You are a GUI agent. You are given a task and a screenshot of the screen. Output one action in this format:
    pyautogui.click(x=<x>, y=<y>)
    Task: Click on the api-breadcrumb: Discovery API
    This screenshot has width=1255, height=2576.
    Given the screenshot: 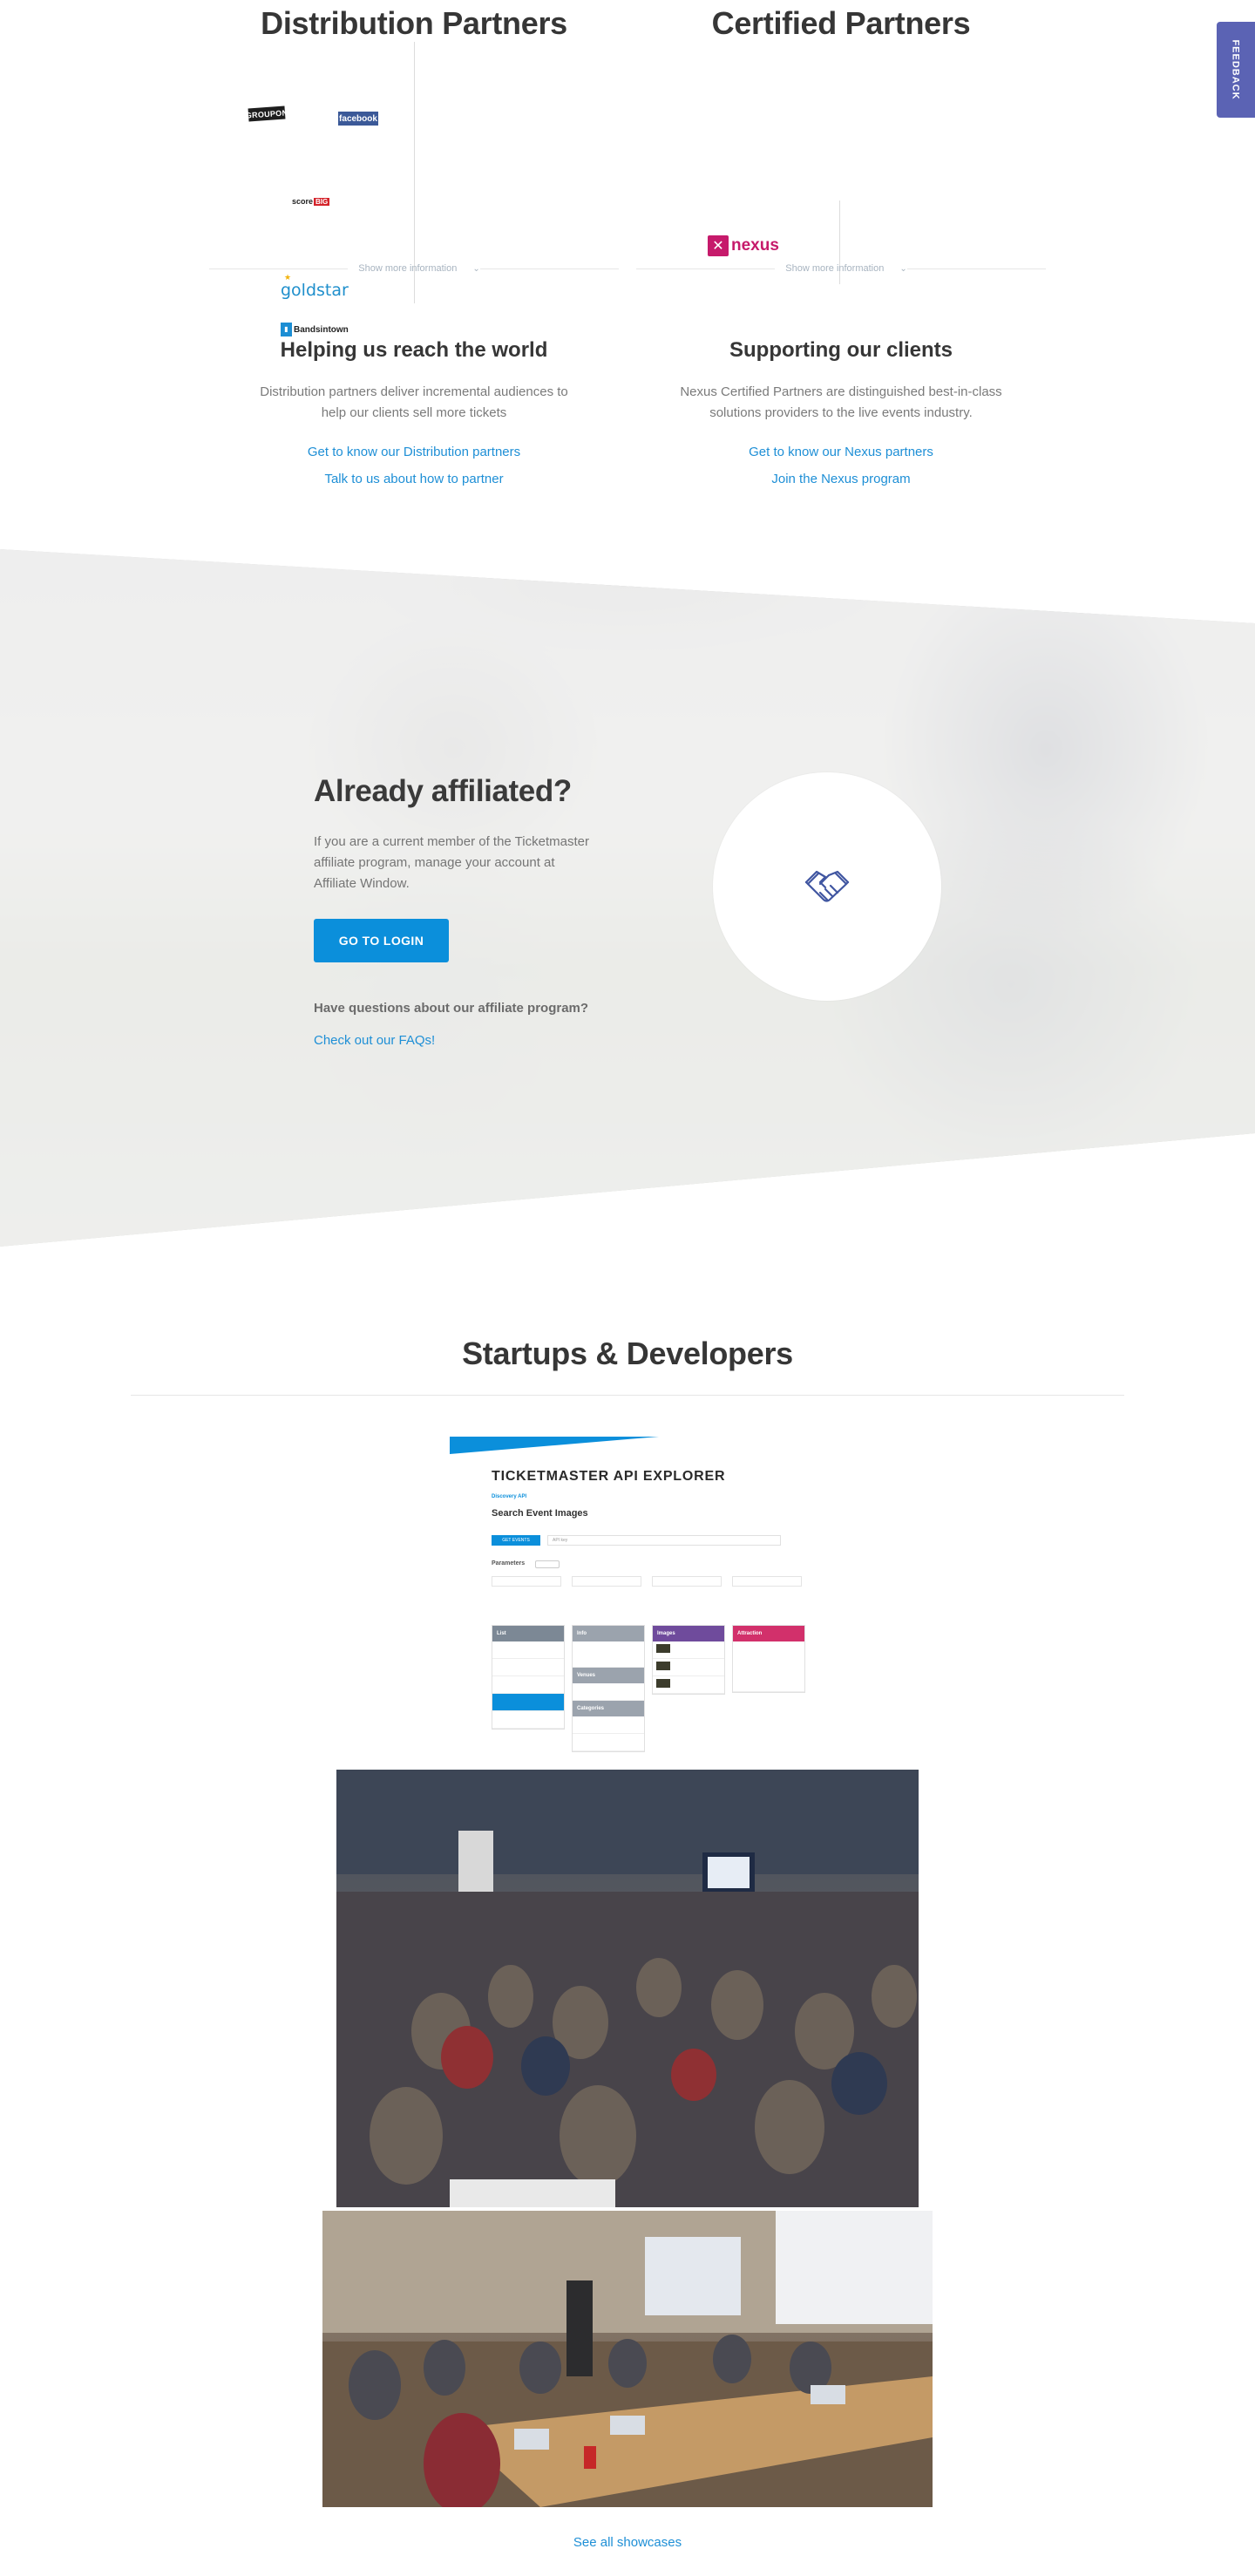 What is the action you would take?
    pyautogui.click(x=510, y=1496)
    